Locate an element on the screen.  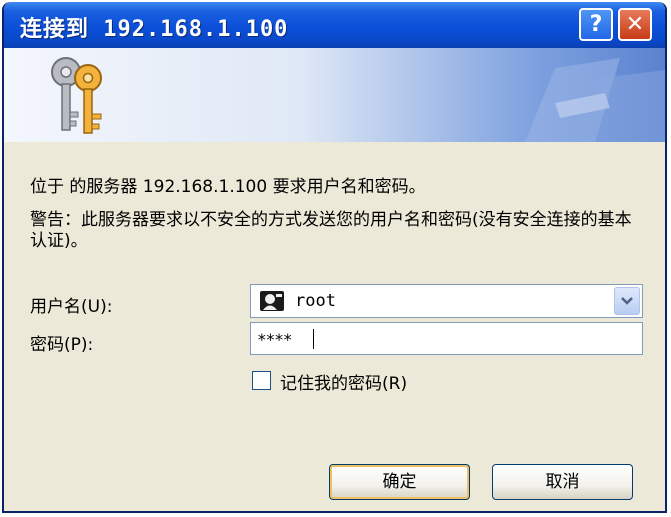
password-label: 密码(P): is located at coordinates (62, 345).